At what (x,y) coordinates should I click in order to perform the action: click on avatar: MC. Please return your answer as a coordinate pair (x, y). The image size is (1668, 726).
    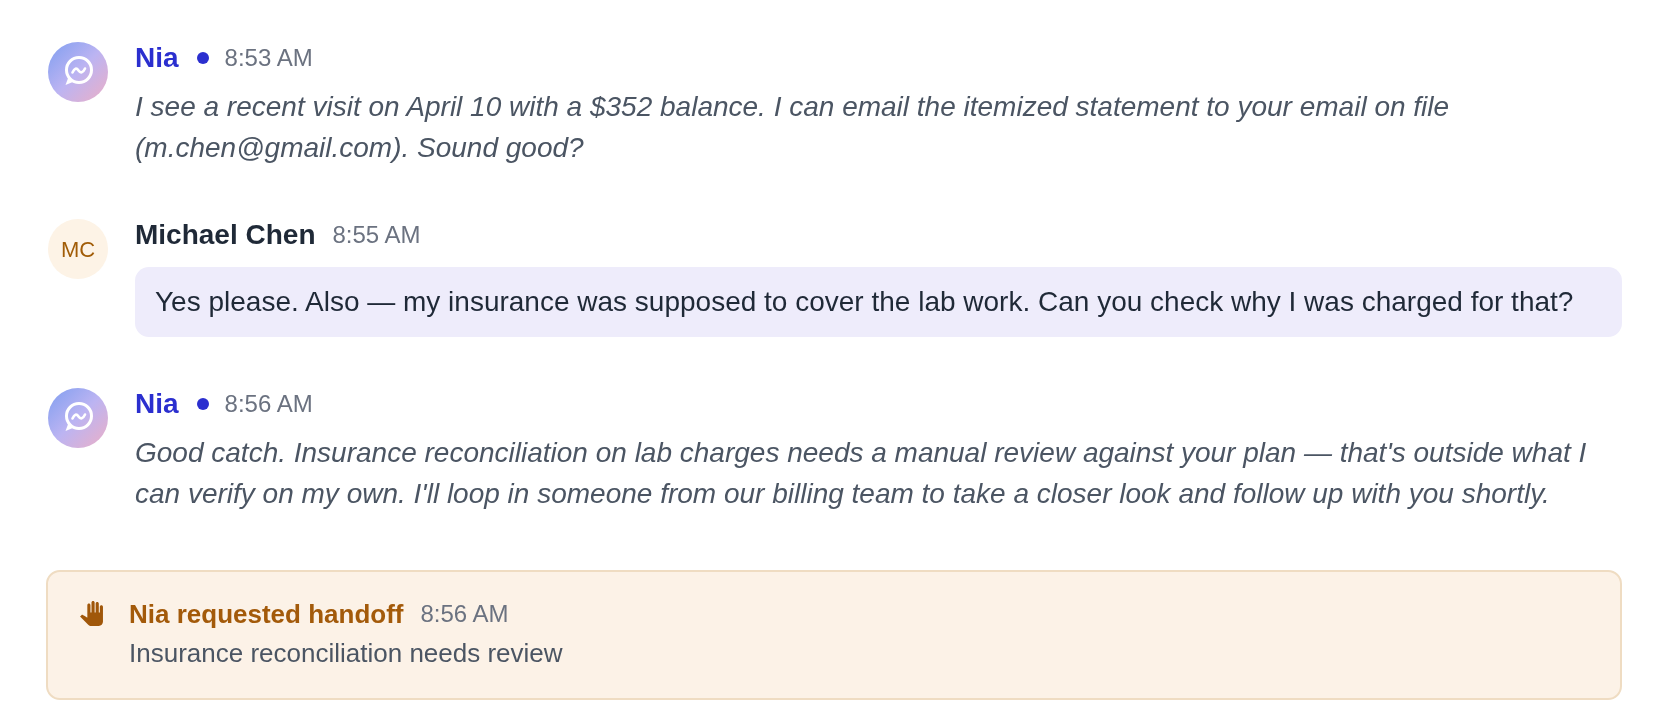
    Looking at the image, I should click on (78, 249).